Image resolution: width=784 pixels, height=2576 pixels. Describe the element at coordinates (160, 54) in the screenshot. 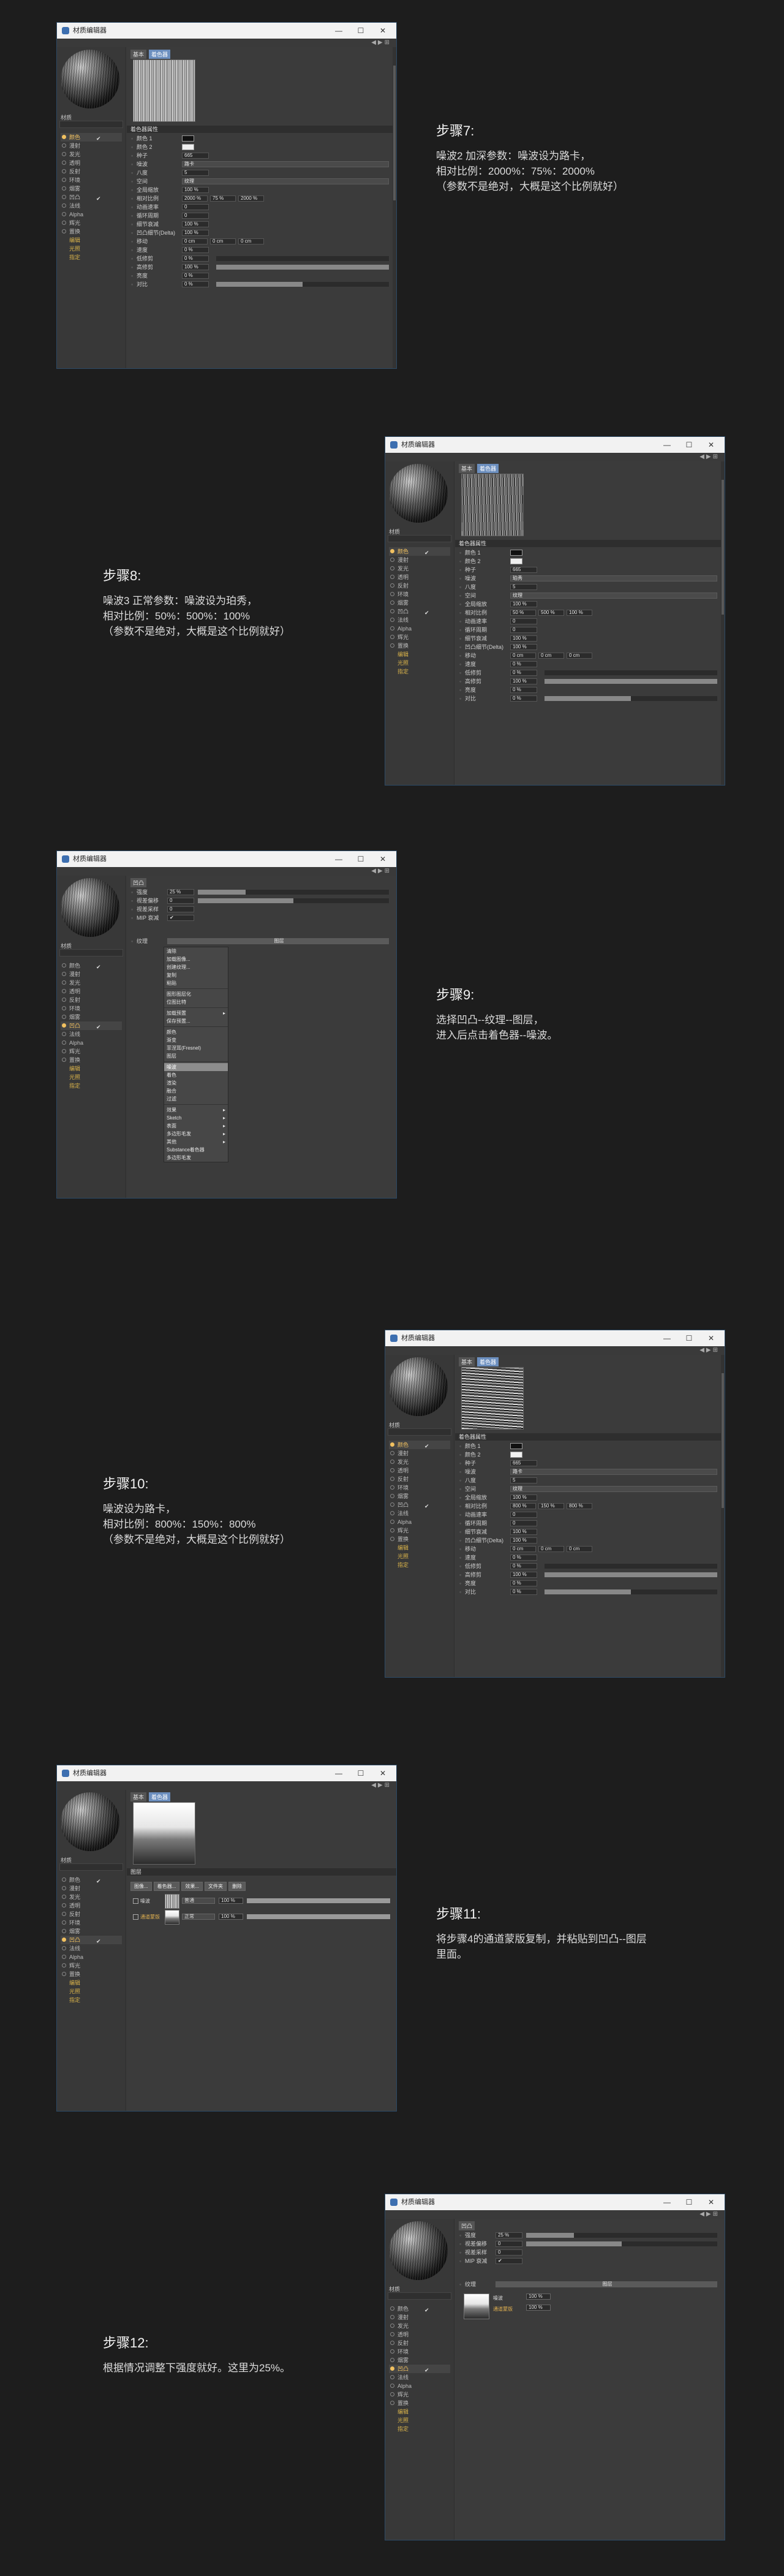

I see `tab-shader: 着色器` at that location.